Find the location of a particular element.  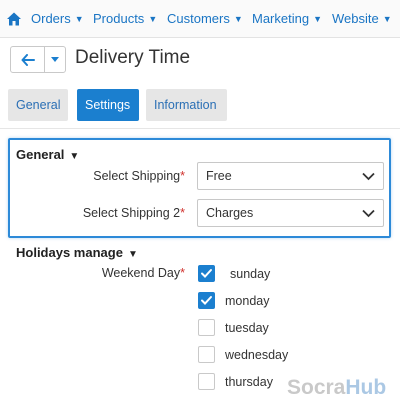

checkbox-tuesday is located at coordinates (206, 327).